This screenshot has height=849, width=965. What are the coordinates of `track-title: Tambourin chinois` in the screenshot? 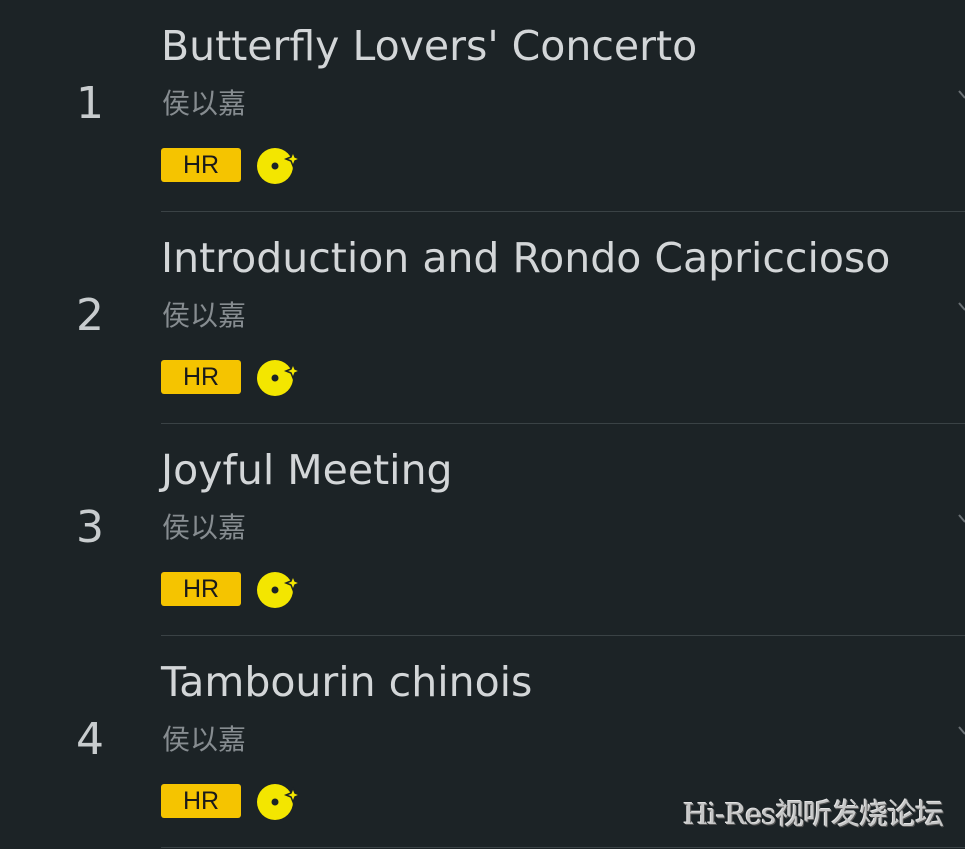 It's located at (347, 682).